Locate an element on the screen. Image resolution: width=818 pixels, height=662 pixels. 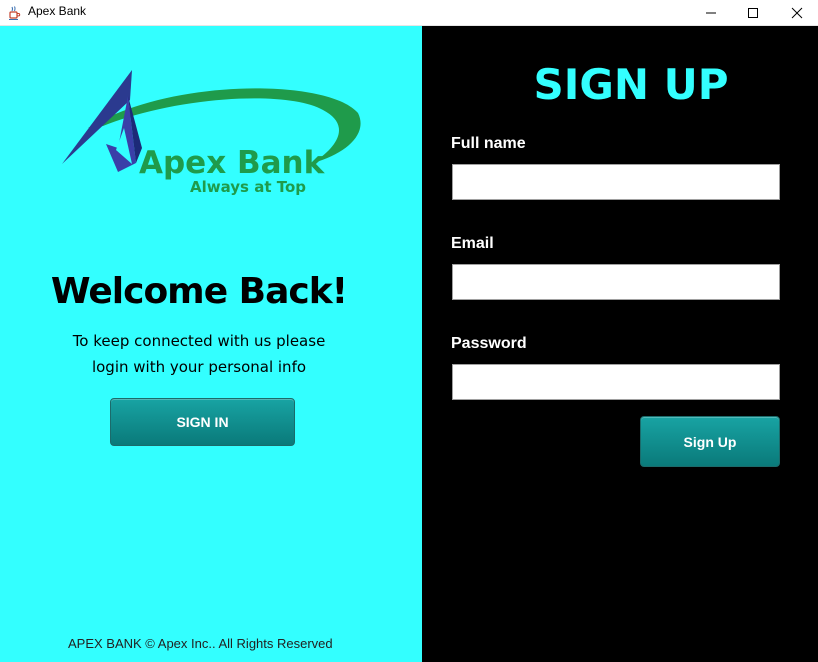
password-label: Password is located at coordinates (489, 343).